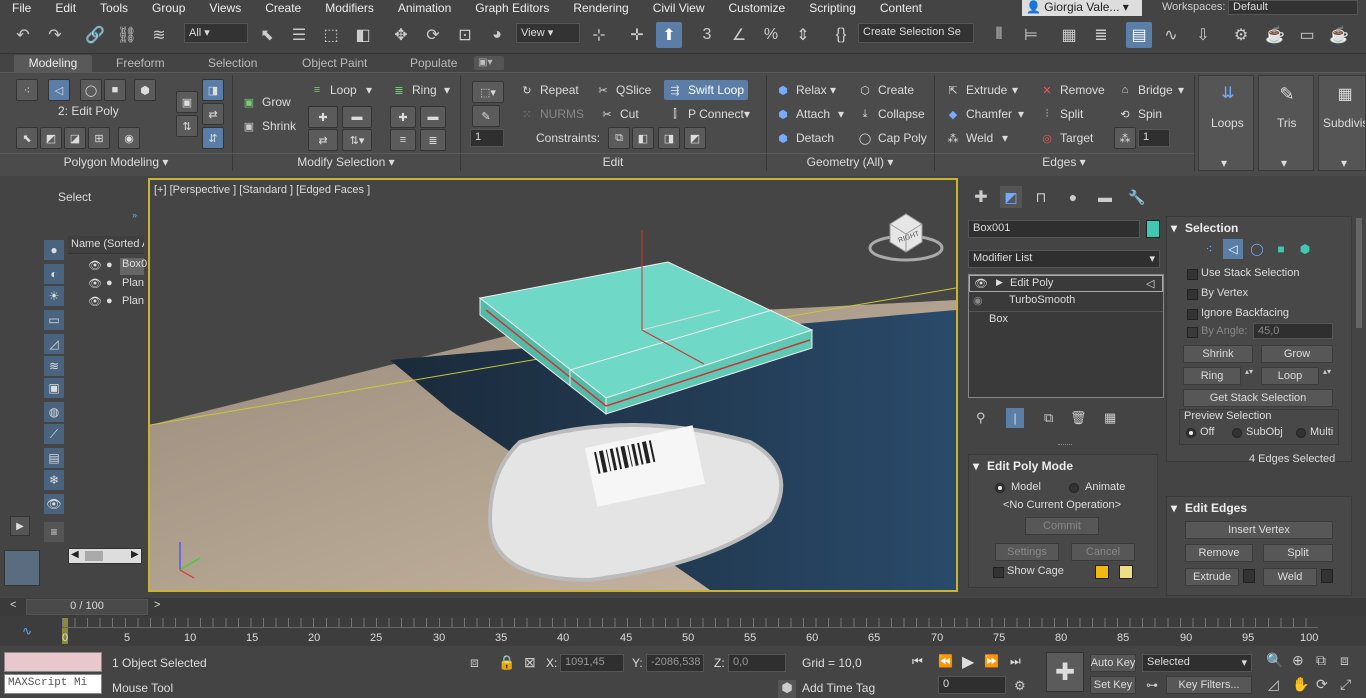 The height and width of the screenshot is (698, 1366). What do you see at coordinates (841, 35) in the screenshot?
I see `edit-named-selection-icon: {}` at bounding box center [841, 35].